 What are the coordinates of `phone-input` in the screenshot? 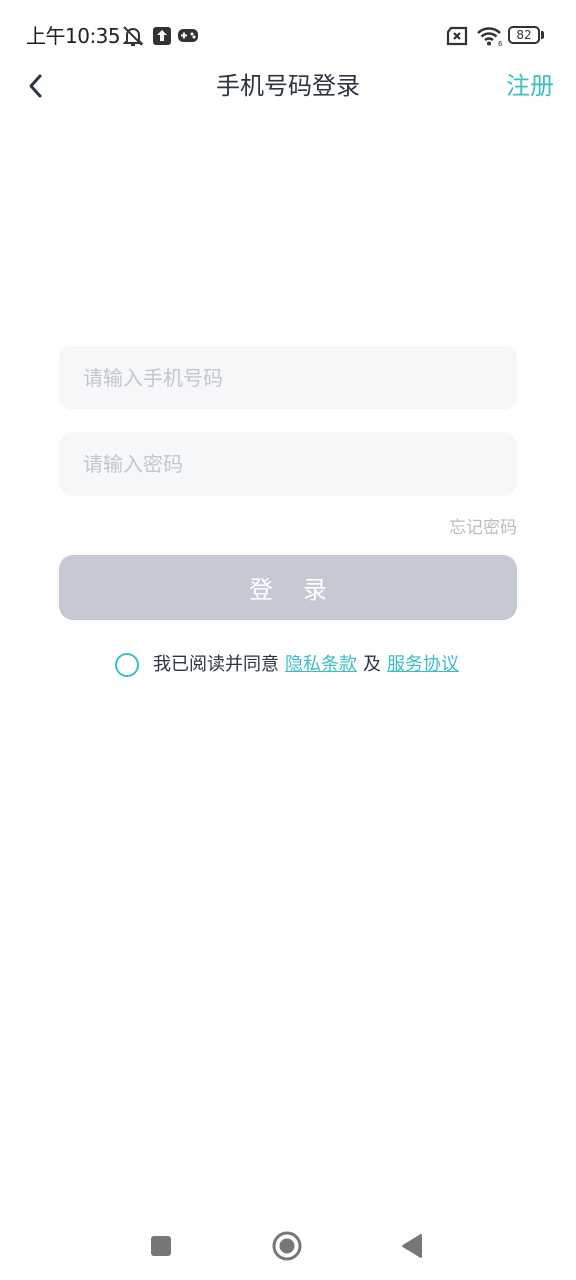 It's located at (288, 378).